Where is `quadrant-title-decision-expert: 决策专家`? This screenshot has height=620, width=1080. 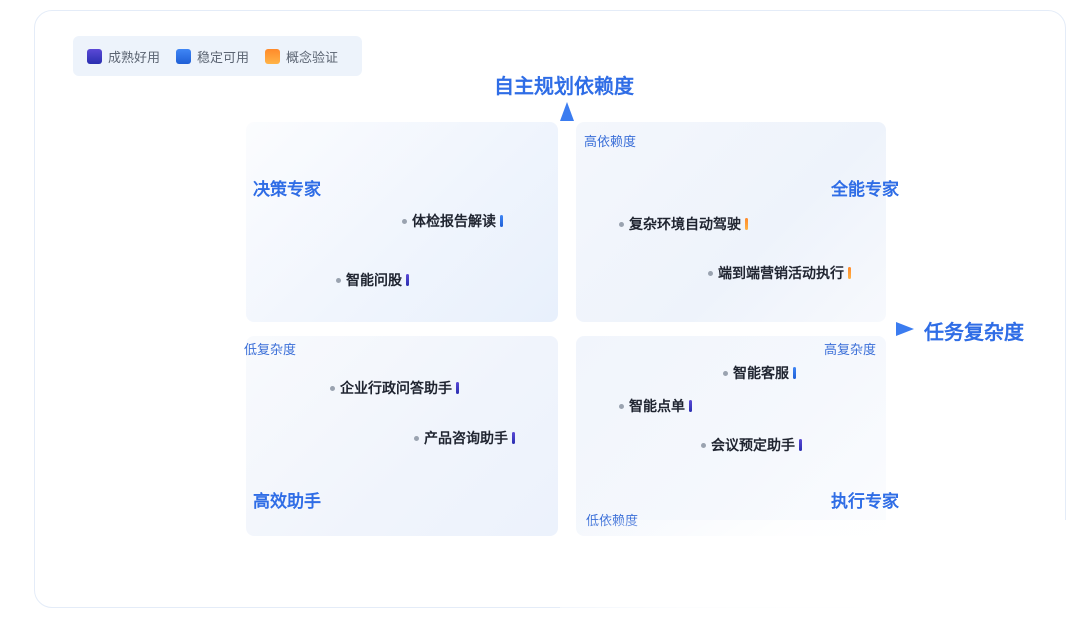 quadrant-title-decision-expert: 决策专家 is located at coordinates (287, 190).